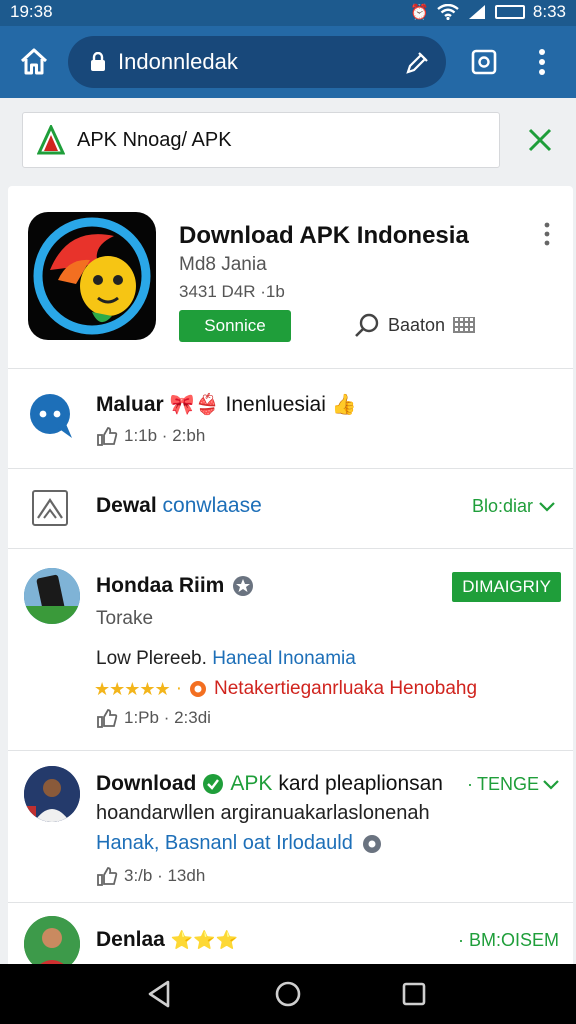 The image size is (576, 1024). What do you see at coordinates (50, 508) in the screenshot?
I see `image-icon` at bounding box center [50, 508].